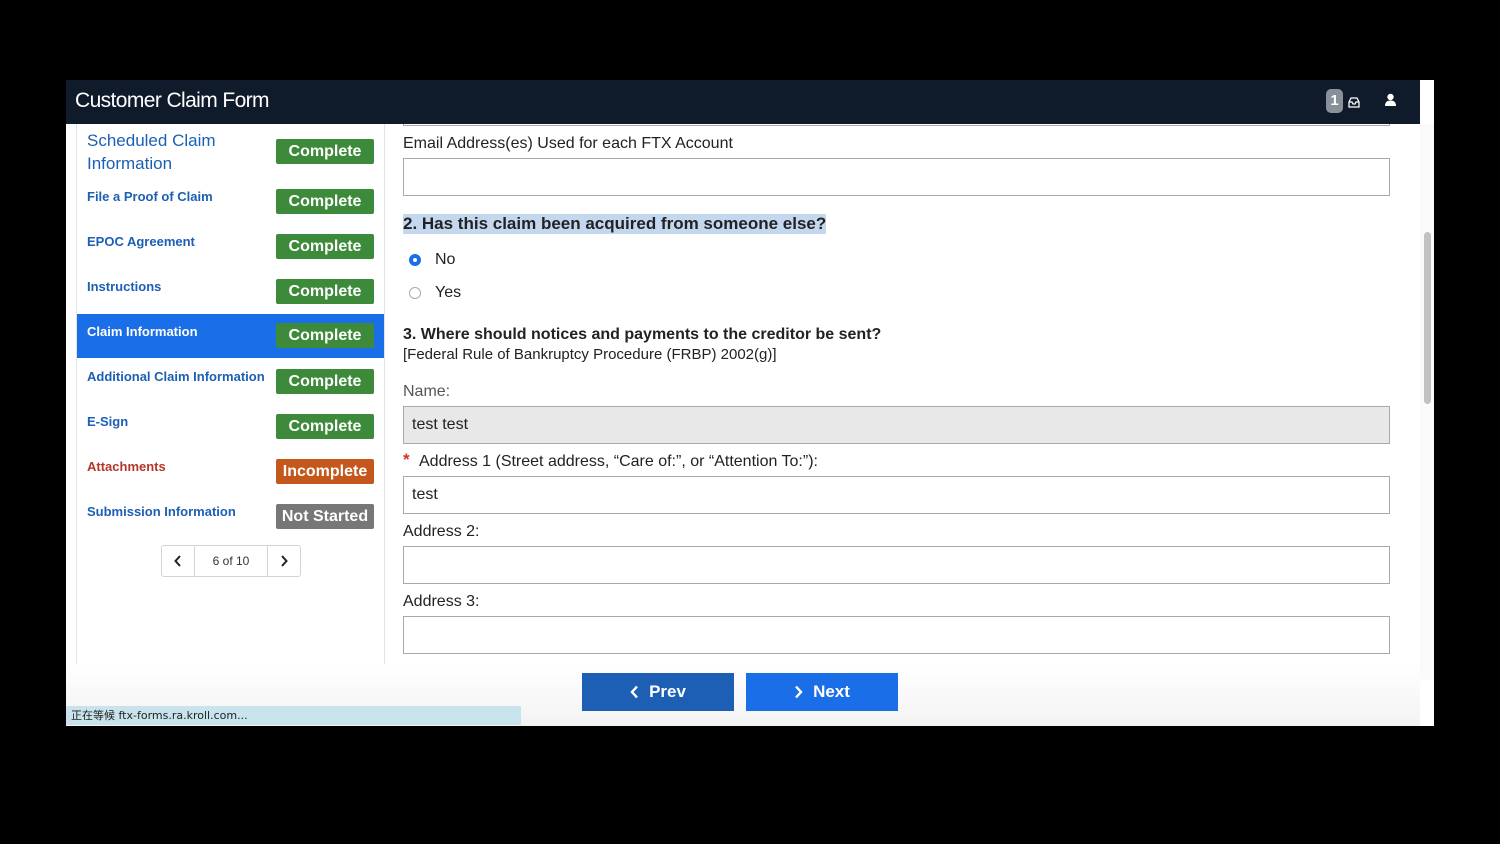  What do you see at coordinates (1354, 104) in the screenshot?
I see `inbox-icon` at bounding box center [1354, 104].